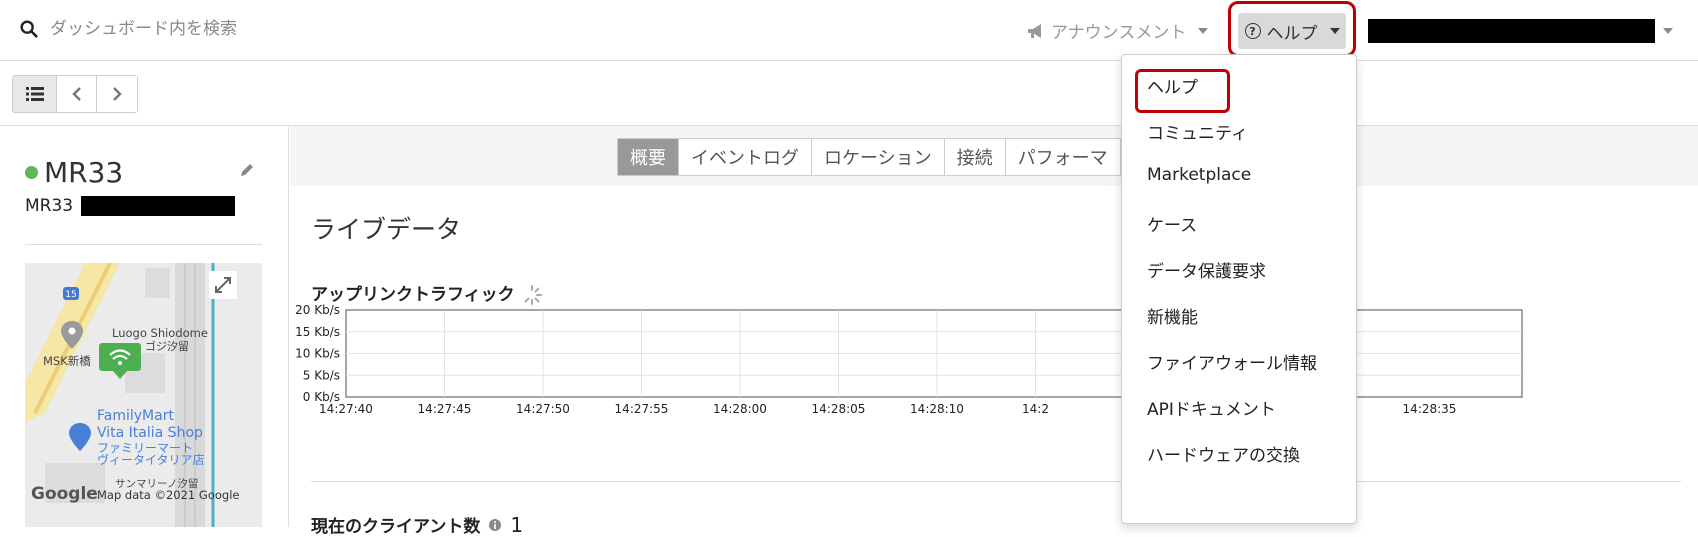 The image size is (1698, 537). Describe the element at coordinates (839, 409) in the screenshot. I see `x-tick-label: 14:28:05` at that location.